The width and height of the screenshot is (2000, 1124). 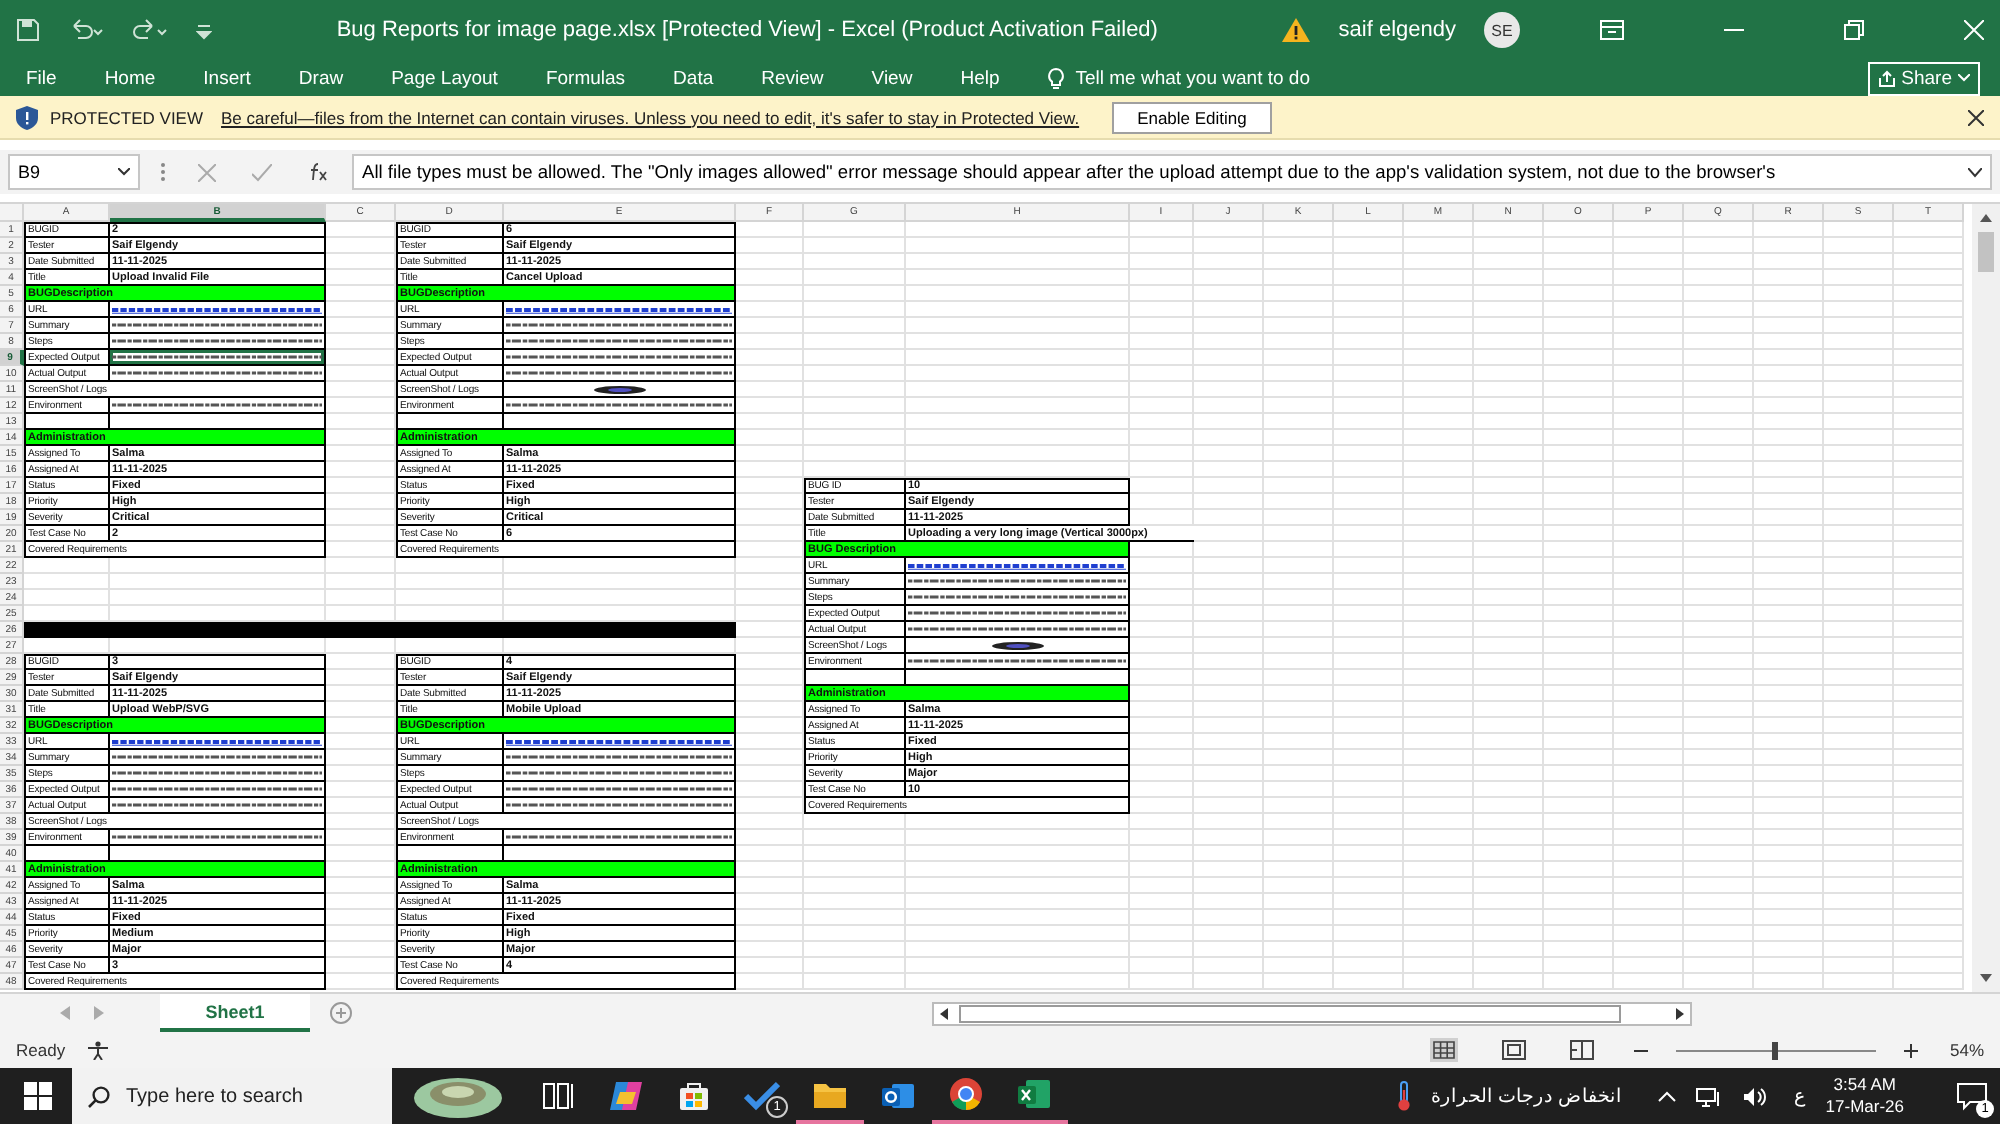 What do you see at coordinates (1526, 1096) in the screenshot?
I see `weather-text: انخفاض درجات الحرارة` at bounding box center [1526, 1096].